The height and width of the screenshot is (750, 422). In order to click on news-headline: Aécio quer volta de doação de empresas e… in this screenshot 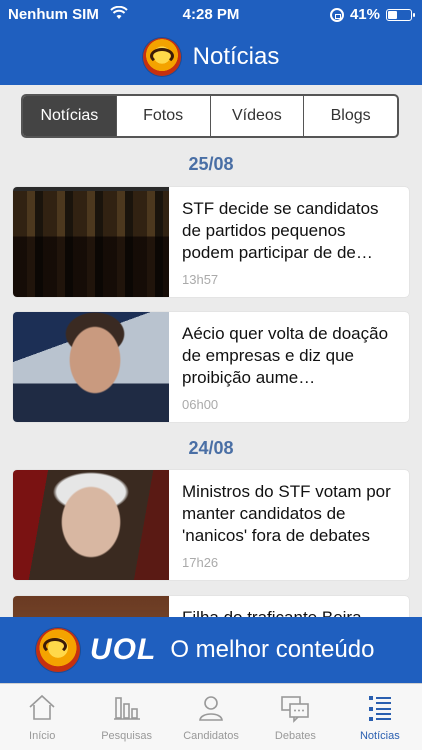, I will do `click(285, 355)`.